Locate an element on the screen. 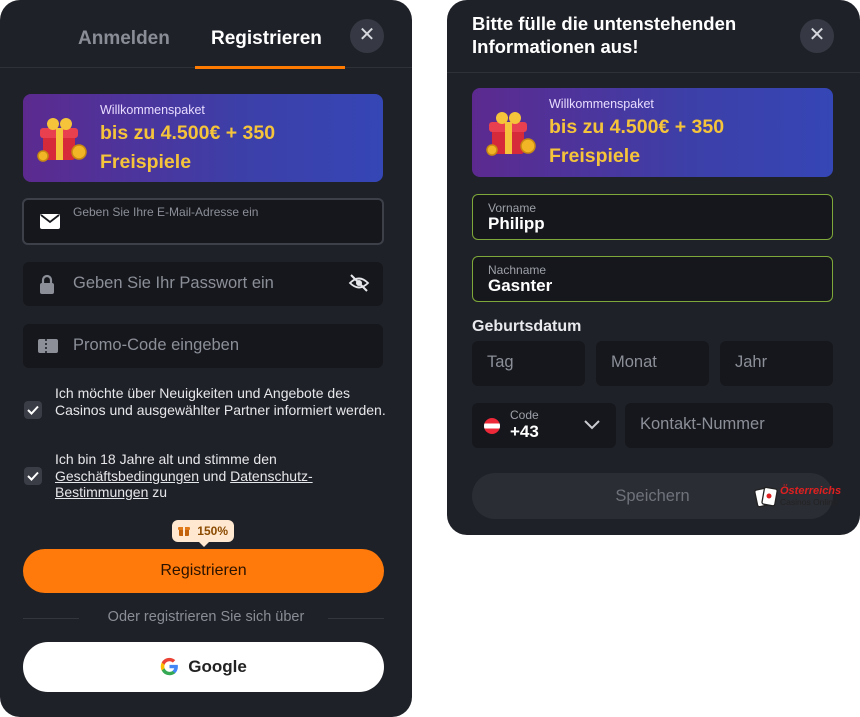 This screenshot has height=717, width=860. envelope-icon is located at coordinates (50, 221).